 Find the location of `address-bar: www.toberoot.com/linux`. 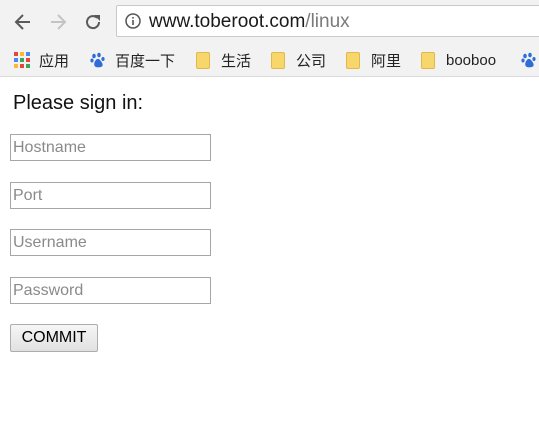

address-bar: www.toberoot.com/linux is located at coordinates (327, 21).